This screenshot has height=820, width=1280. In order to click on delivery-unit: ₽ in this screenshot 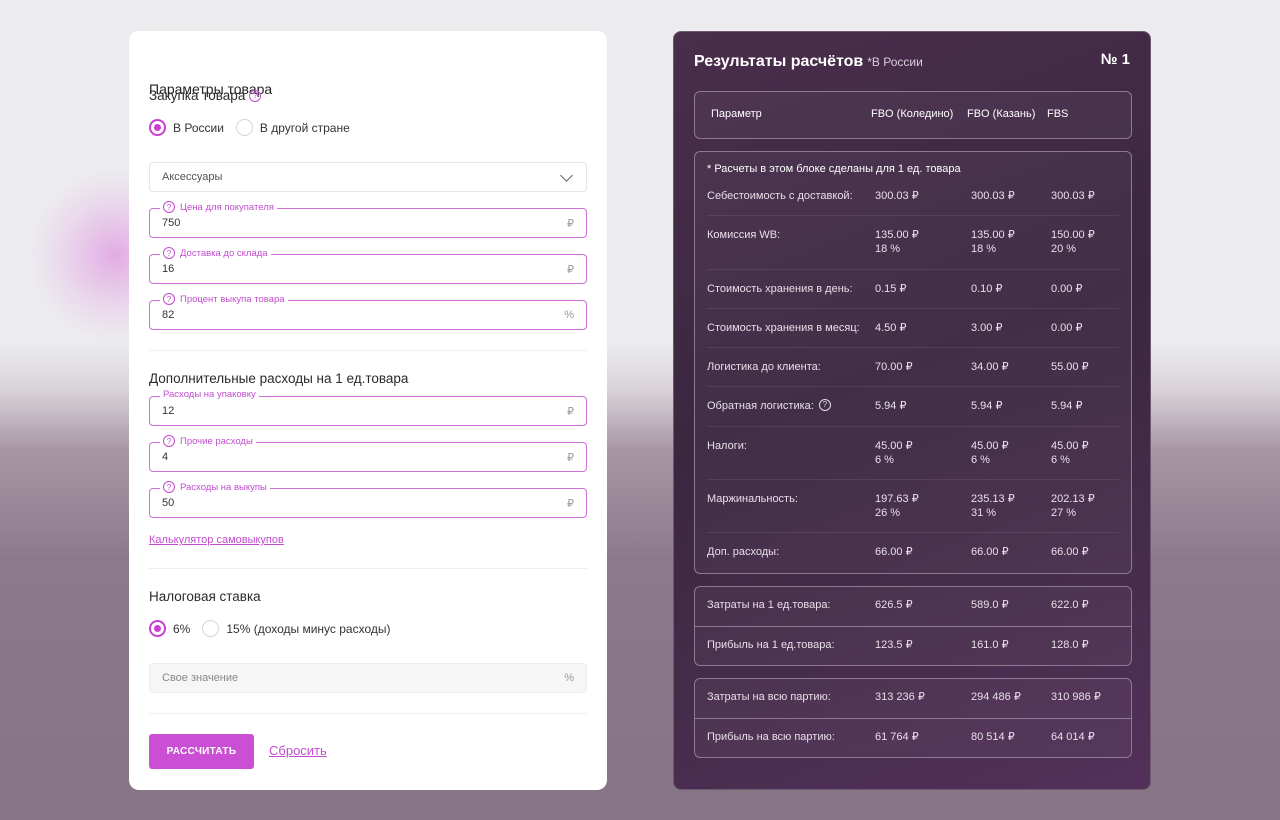, I will do `click(570, 270)`.